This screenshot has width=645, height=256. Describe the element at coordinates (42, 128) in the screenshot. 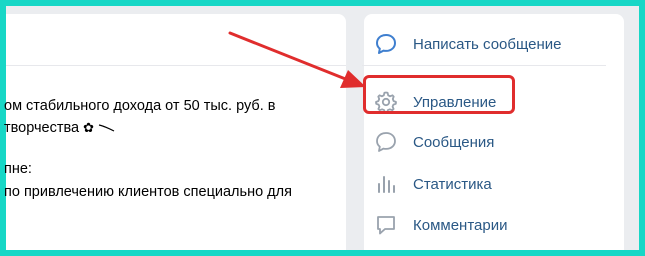

I see `post-text-line-2-label: творчества` at that location.